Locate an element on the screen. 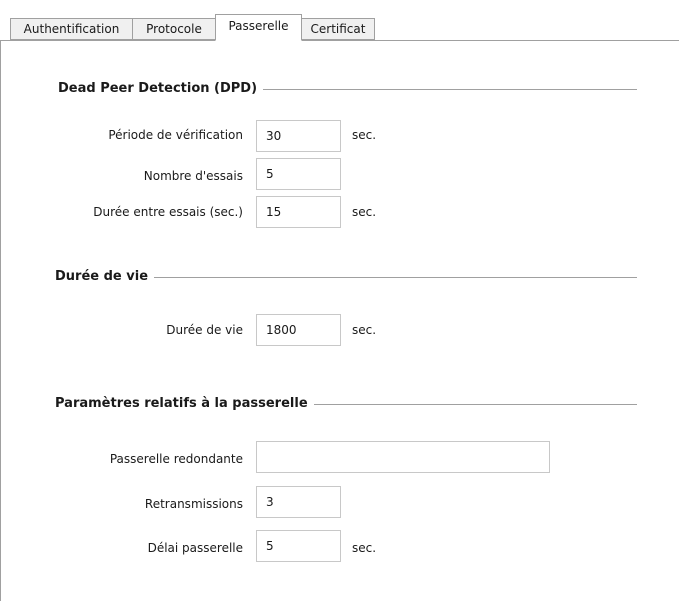 This screenshot has height=601, width=679. section-vie: Durée de vie is located at coordinates (346, 278).